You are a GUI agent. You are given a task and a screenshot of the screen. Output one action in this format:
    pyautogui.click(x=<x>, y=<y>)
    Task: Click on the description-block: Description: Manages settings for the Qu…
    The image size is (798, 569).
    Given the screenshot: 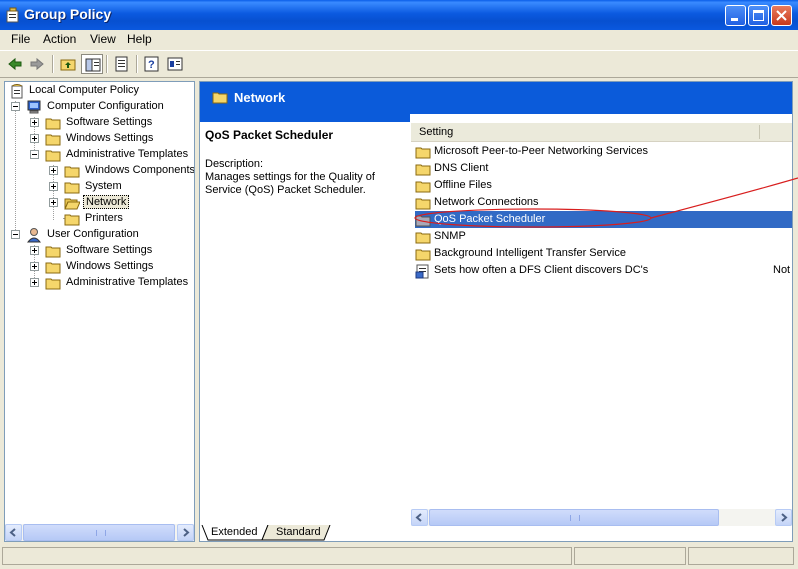 What is the action you would take?
    pyautogui.click(x=300, y=177)
    